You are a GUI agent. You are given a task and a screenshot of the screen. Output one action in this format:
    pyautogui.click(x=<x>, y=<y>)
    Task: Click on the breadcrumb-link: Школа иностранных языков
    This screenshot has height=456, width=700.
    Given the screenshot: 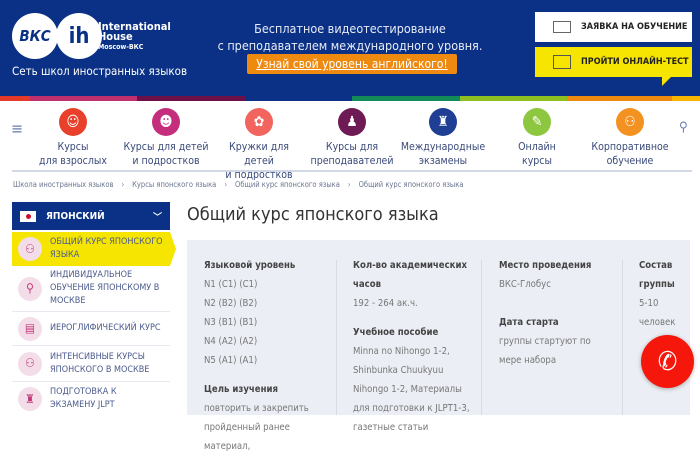 What is the action you would take?
    pyautogui.click(x=63, y=184)
    